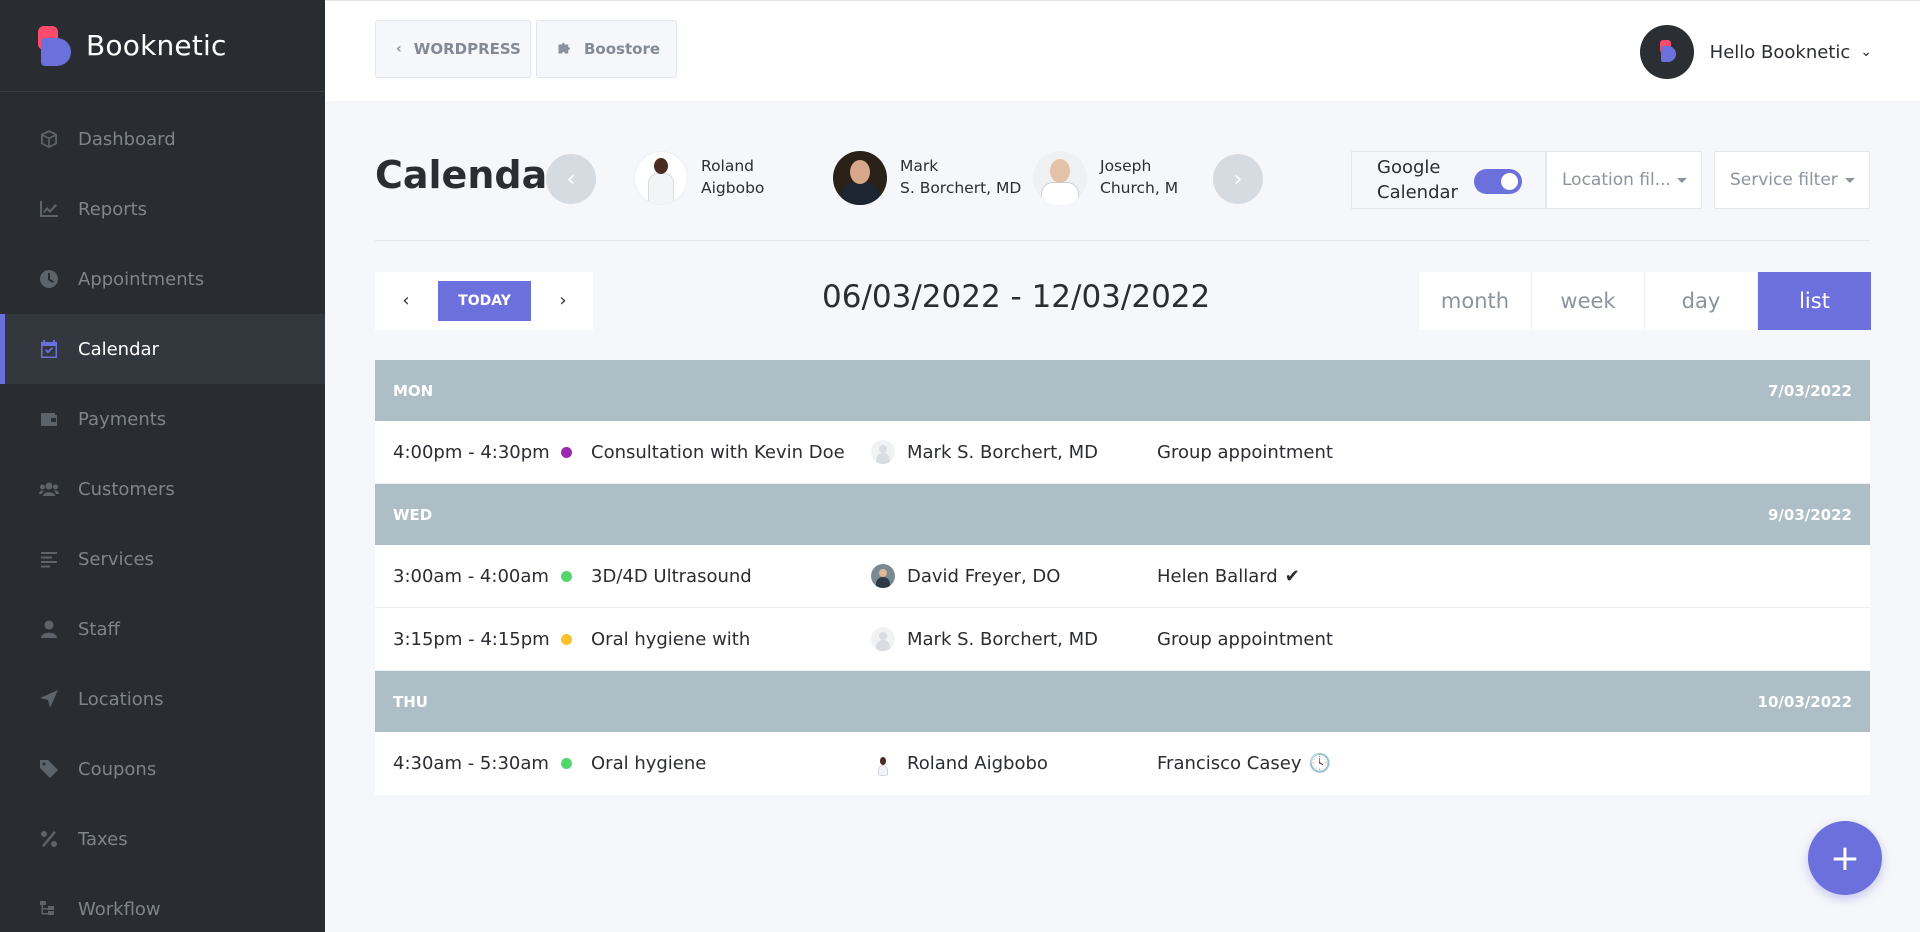 This screenshot has height=932, width=1920. I want to click on view-day-button: day, so click(1701, 301).